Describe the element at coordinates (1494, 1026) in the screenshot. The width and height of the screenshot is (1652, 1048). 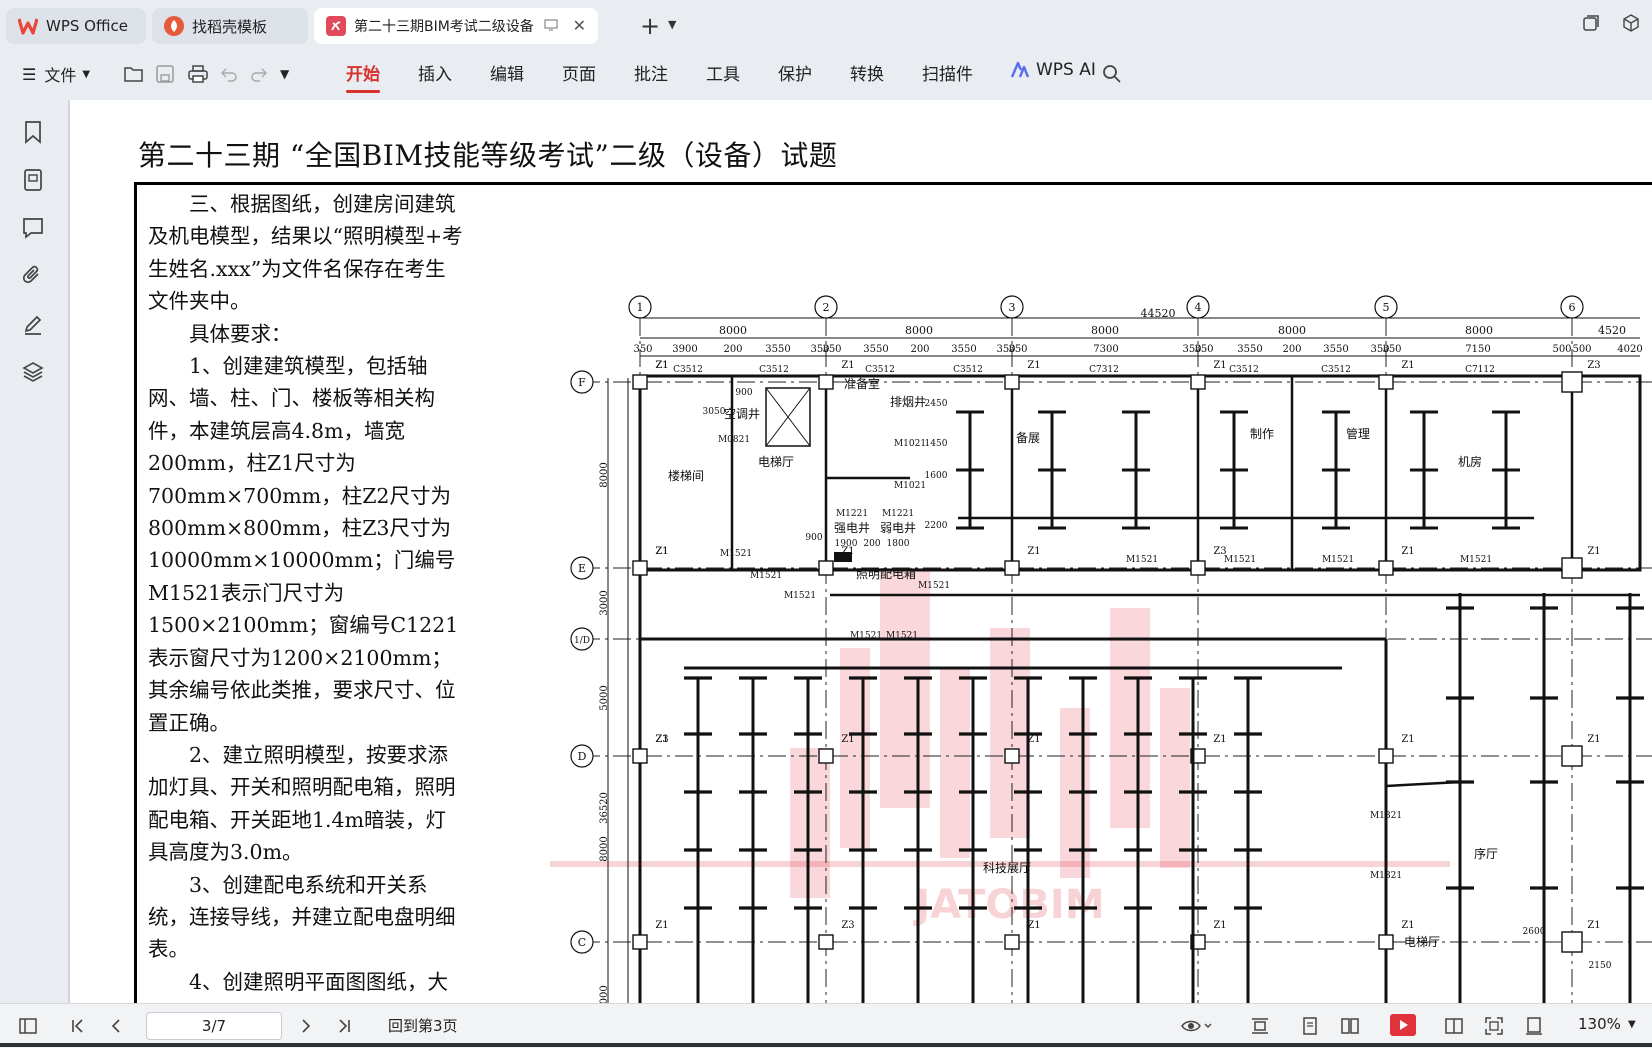
I see `fullscreen-icon` at that location.